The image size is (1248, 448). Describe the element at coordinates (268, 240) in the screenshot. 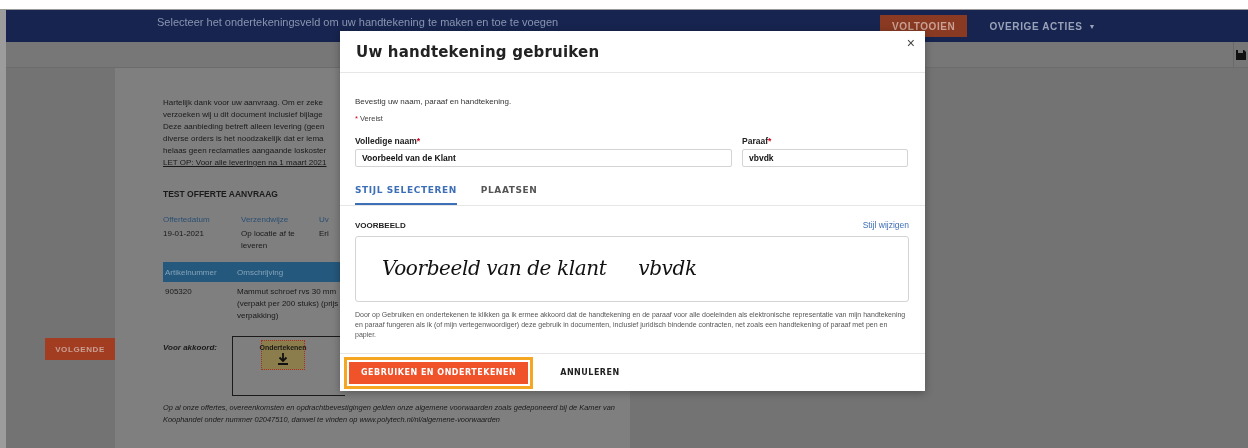

I see `info-value: Op locatie af te leveren` at that location.